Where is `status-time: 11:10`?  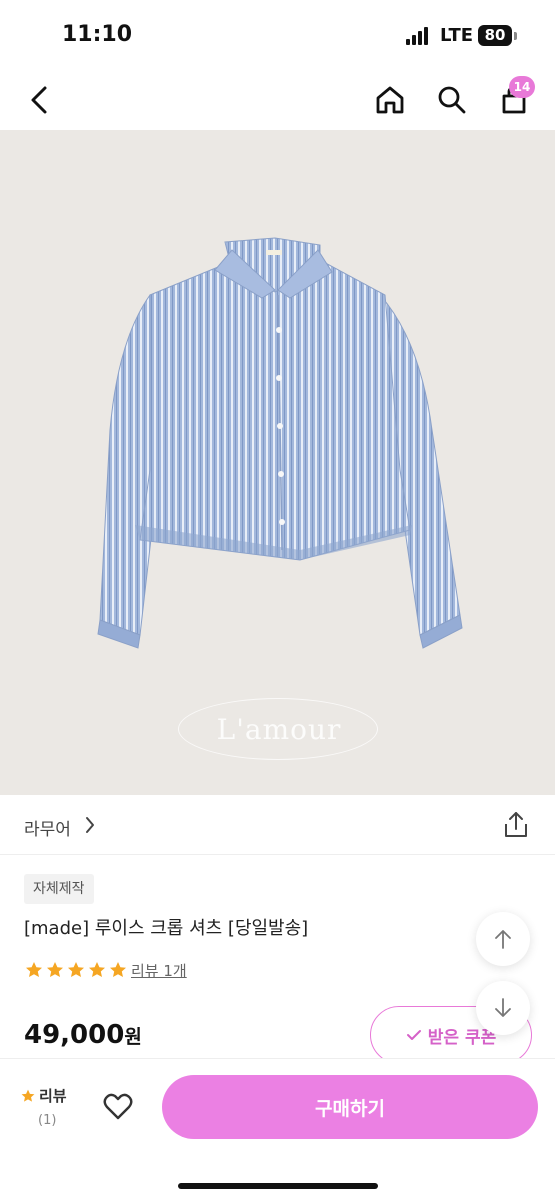 status-time: 11:10 is located at coordinates (97, 34).